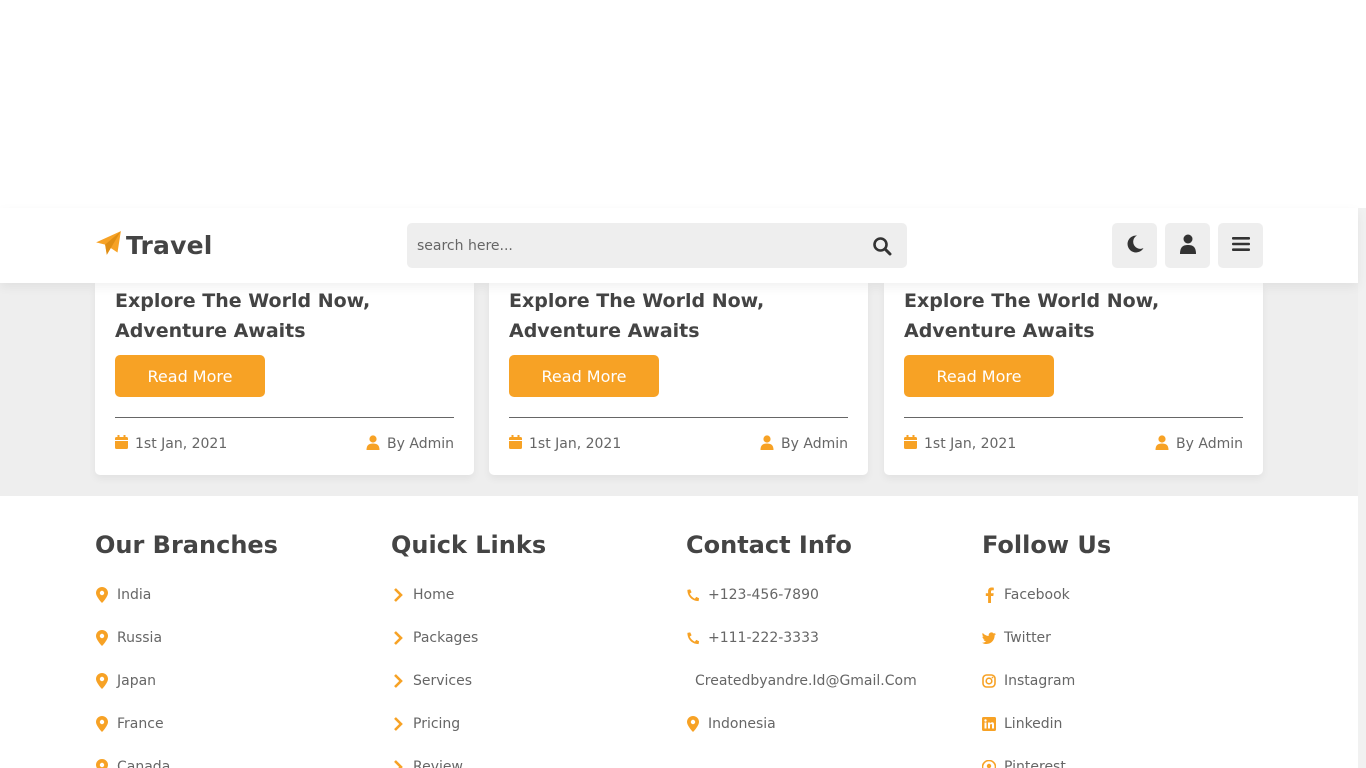 The image size is (1366, 768). Describe the element at coordinates (1033, 724) in the screenshot. I see `social-label: Linkedin` at that location.